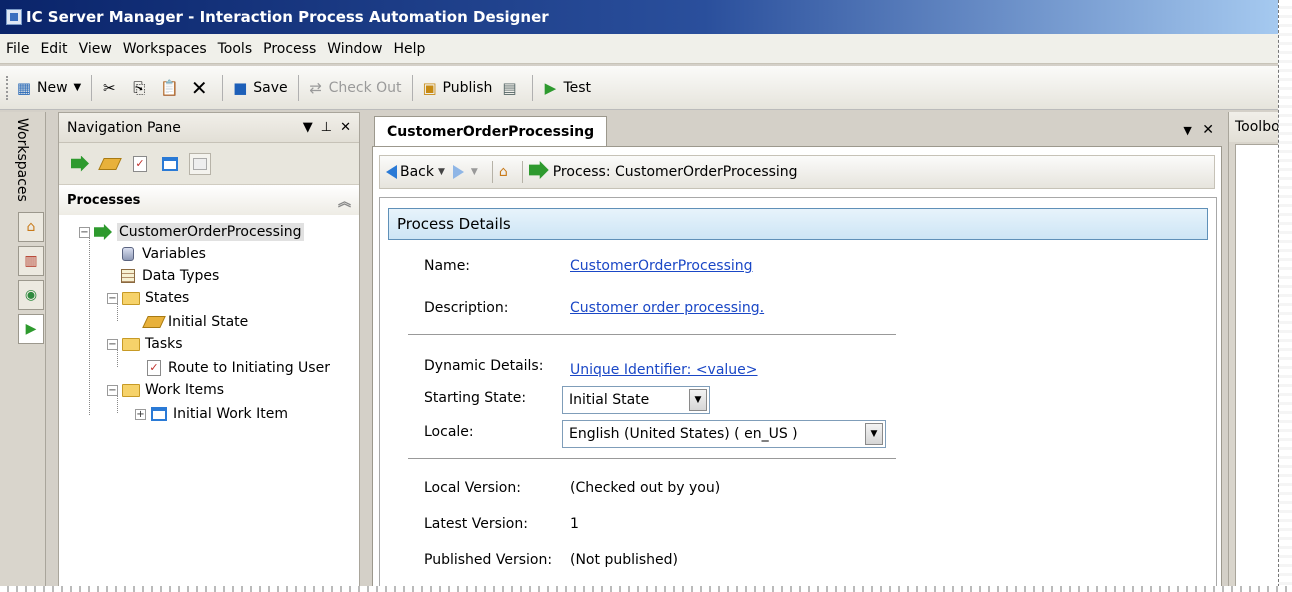 The image size is (1292, 592). I want to click on new-button: ▦ New ▼, so click(48, 88).